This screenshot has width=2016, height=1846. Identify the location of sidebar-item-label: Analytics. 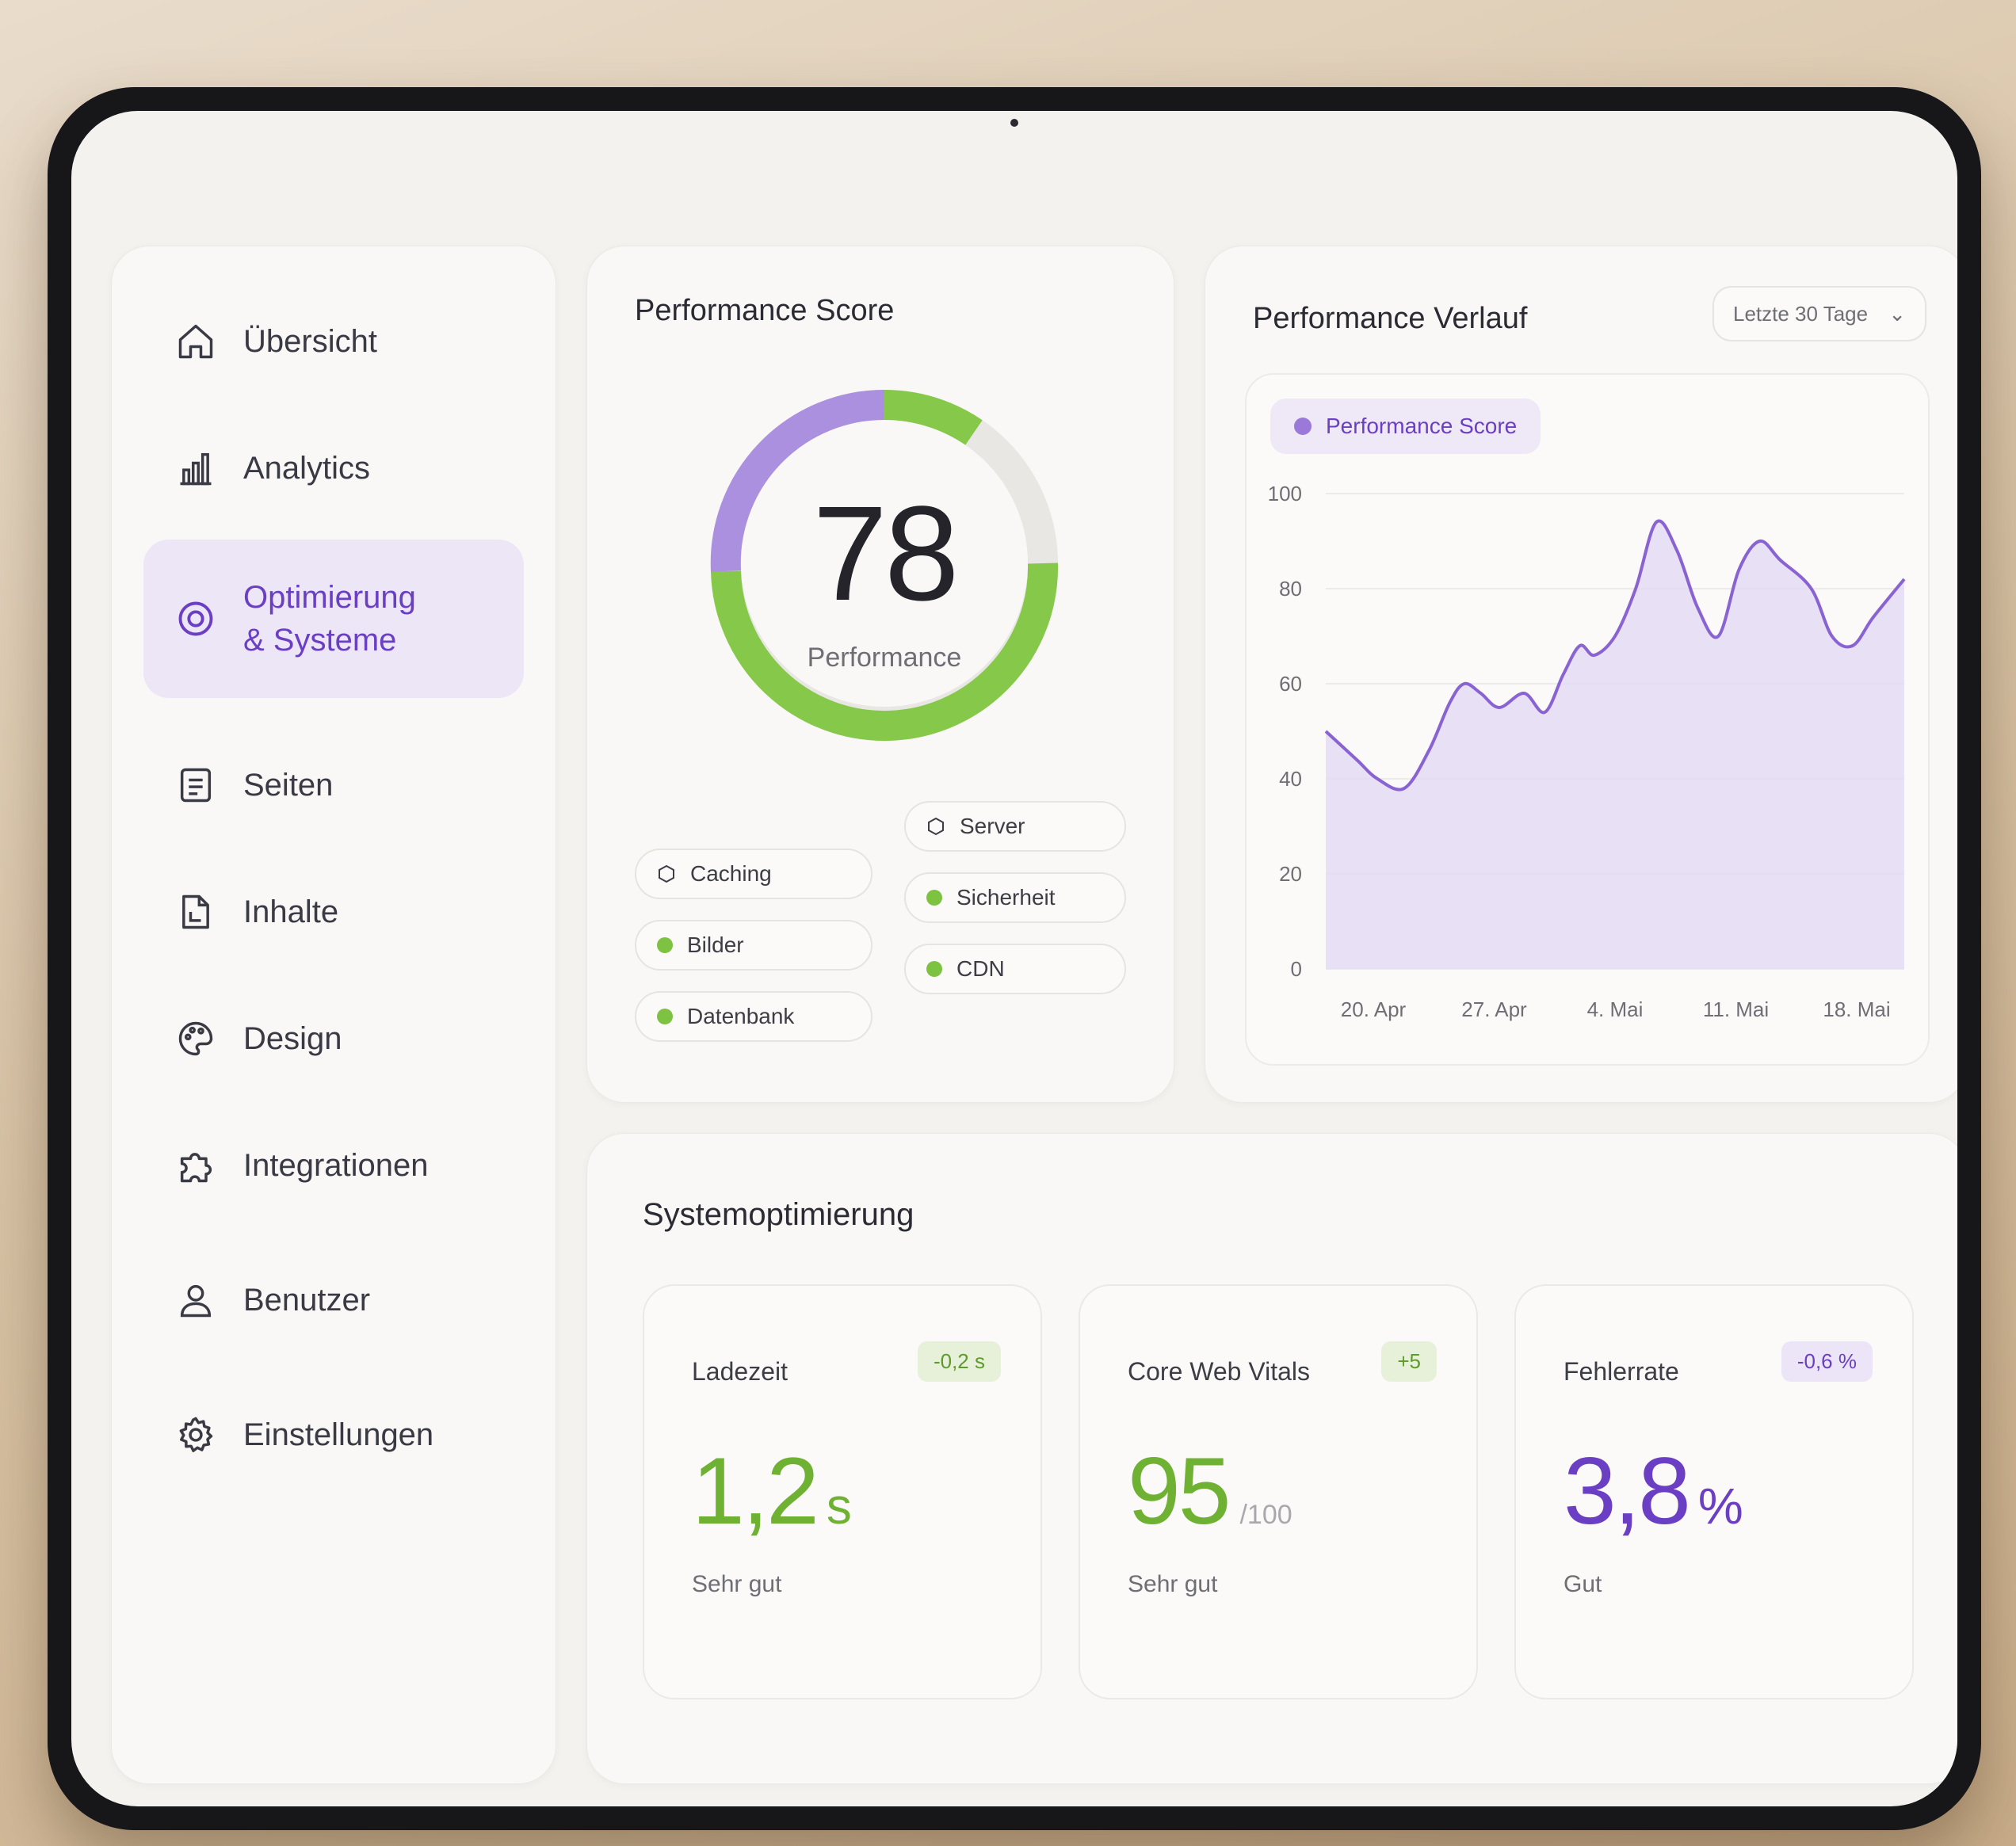
(307, 468).